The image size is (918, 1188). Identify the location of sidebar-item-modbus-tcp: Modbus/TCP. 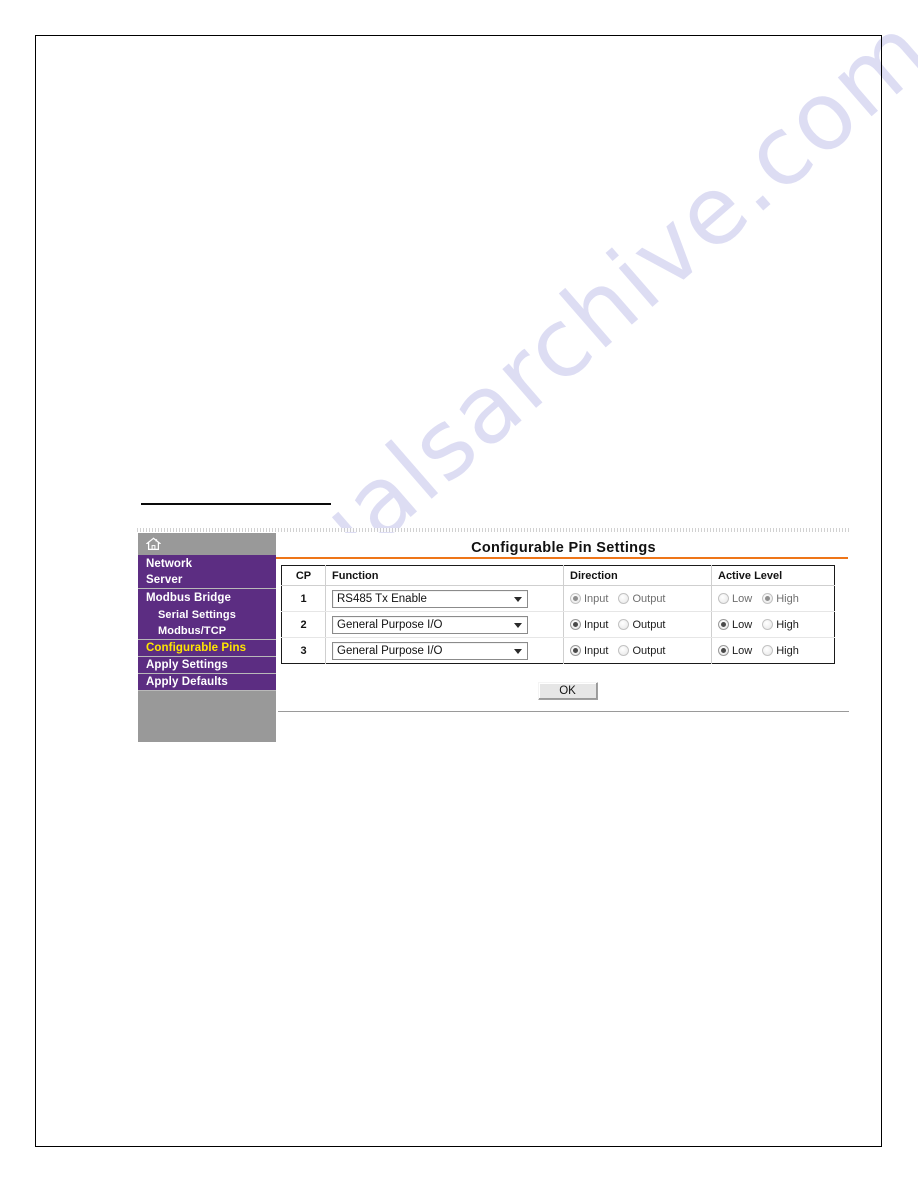
(207, 631).